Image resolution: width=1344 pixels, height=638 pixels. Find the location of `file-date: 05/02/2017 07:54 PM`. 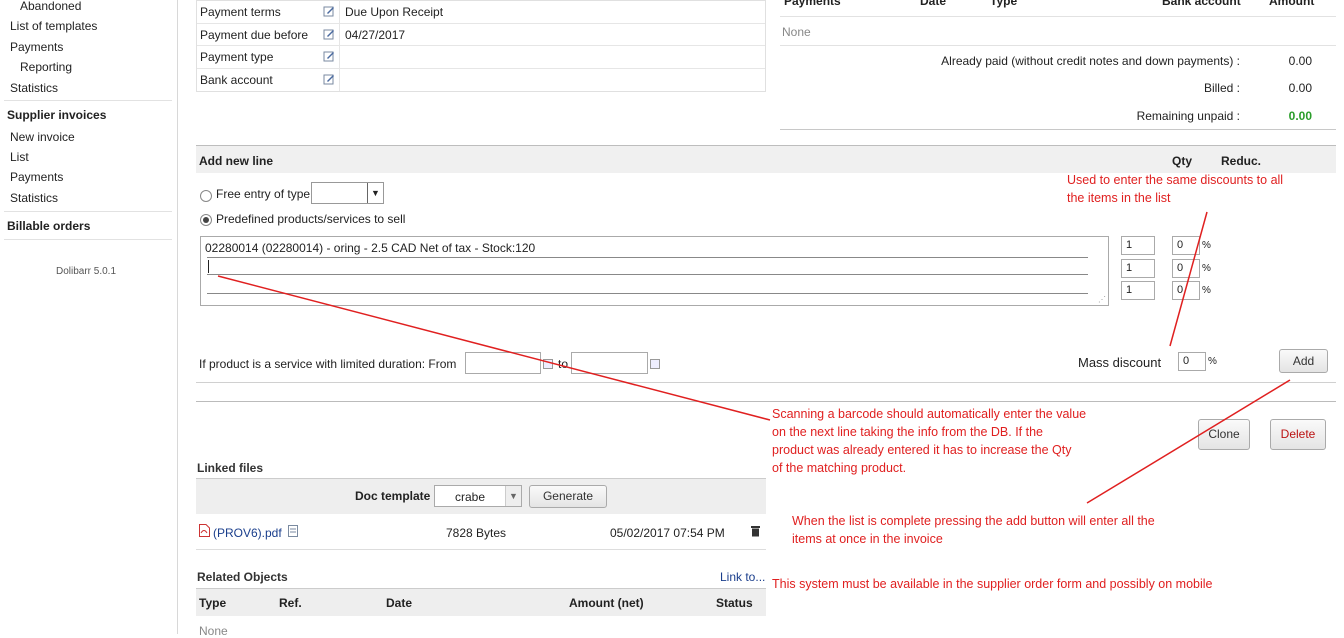

file-date: 05/02/2017 07:54 PM is located at coordinates (667, 533).